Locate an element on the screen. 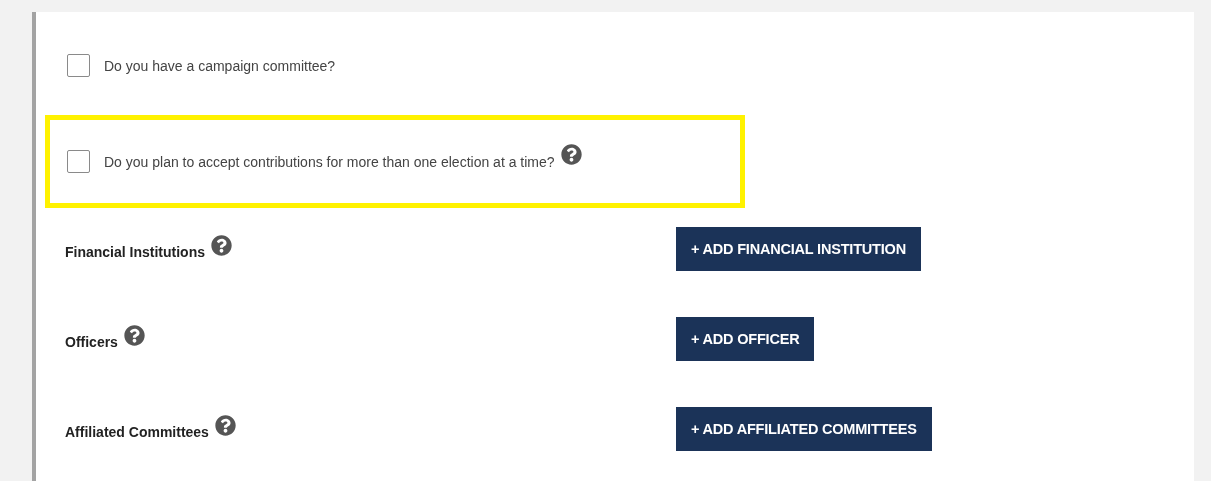  section-label: Affiliated Committees is located at coordinates (137, 432).